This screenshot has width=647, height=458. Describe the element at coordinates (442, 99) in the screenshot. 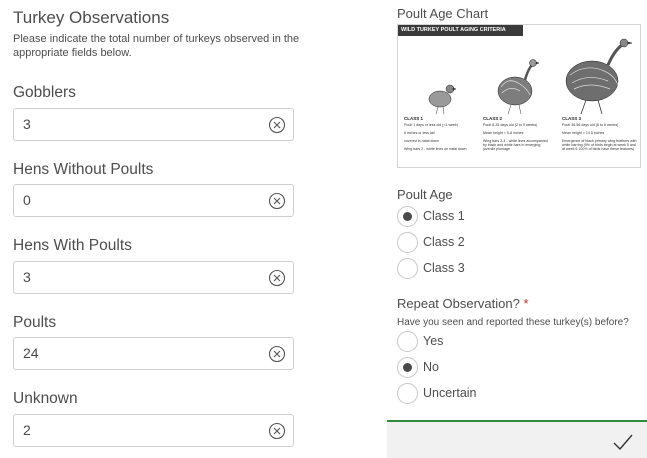

I see `class-1-poult-illustration` at that location.